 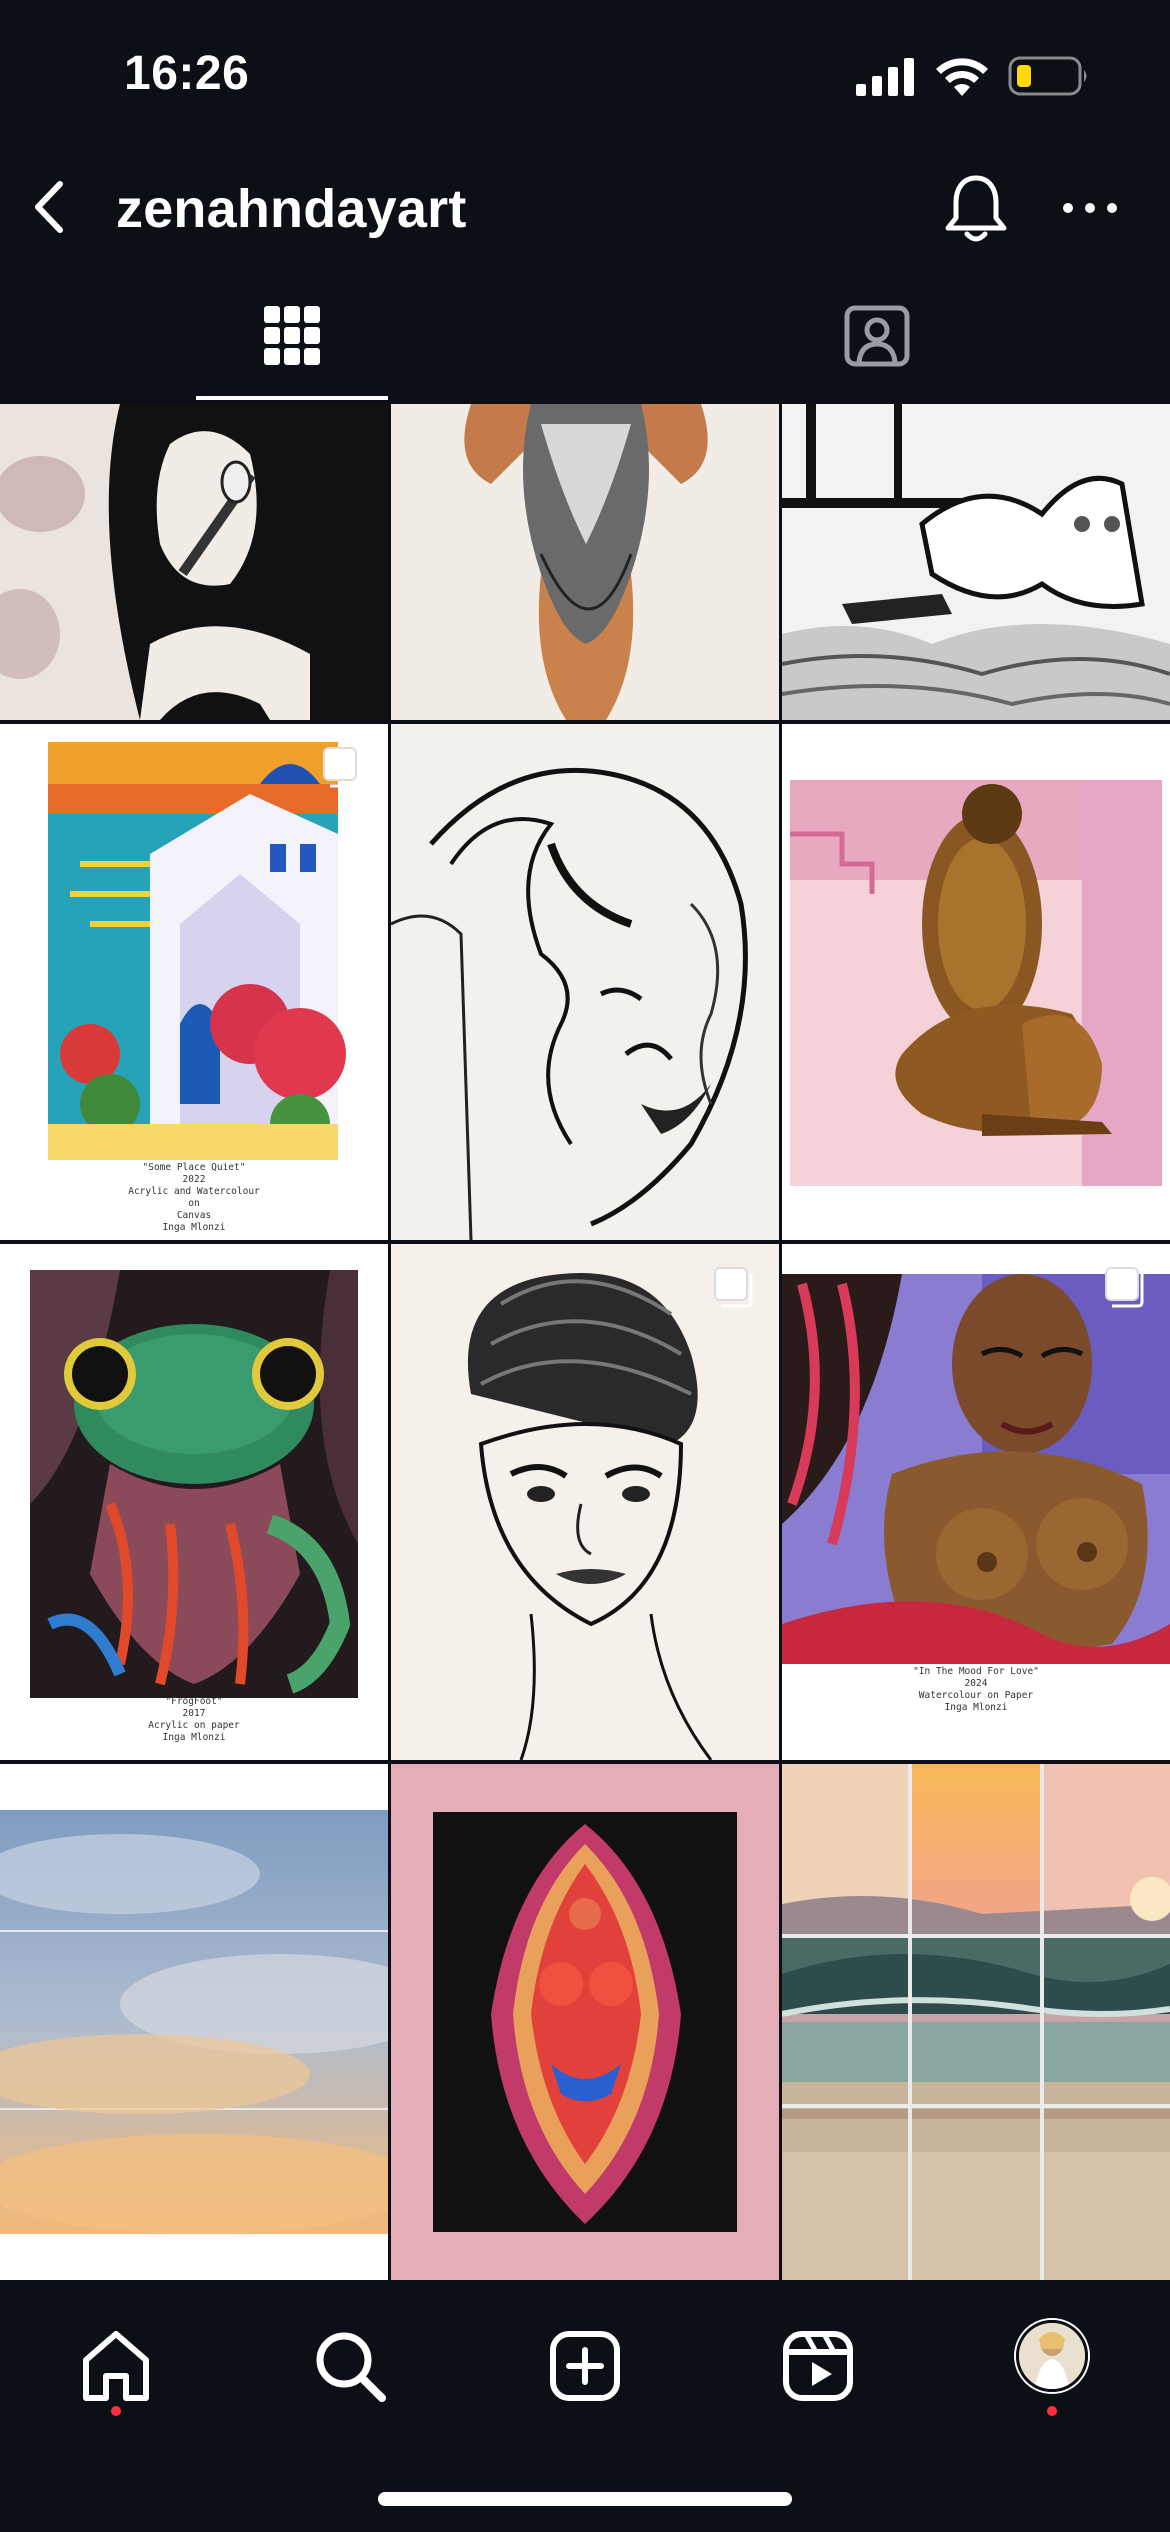 I want to click on home-notification-dot, so click(x=116, y=2411).